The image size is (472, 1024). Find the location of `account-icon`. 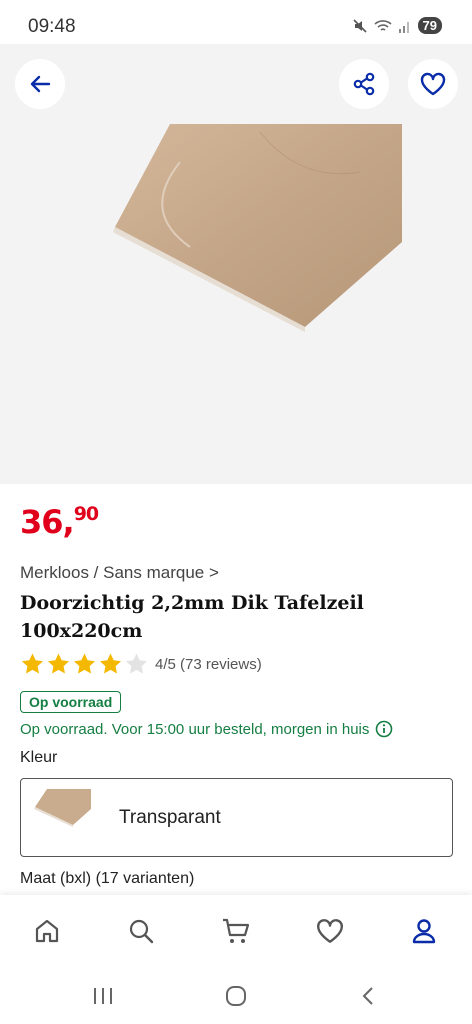

account-icon is located at coordinates (424, 931).